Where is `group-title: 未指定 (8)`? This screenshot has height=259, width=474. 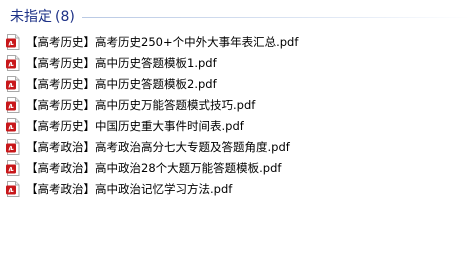
group-title: 未指定 (8) is located at coordinates (42, 16).